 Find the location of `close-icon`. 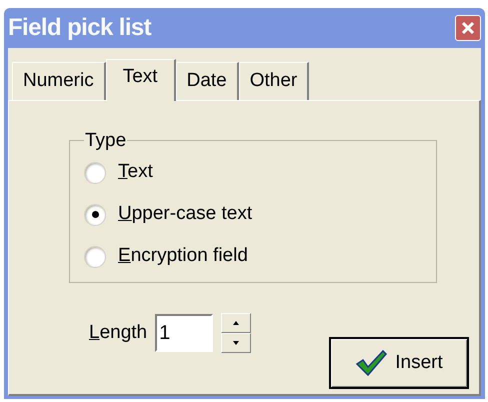

close-icon is located at coordinates (468, 28).